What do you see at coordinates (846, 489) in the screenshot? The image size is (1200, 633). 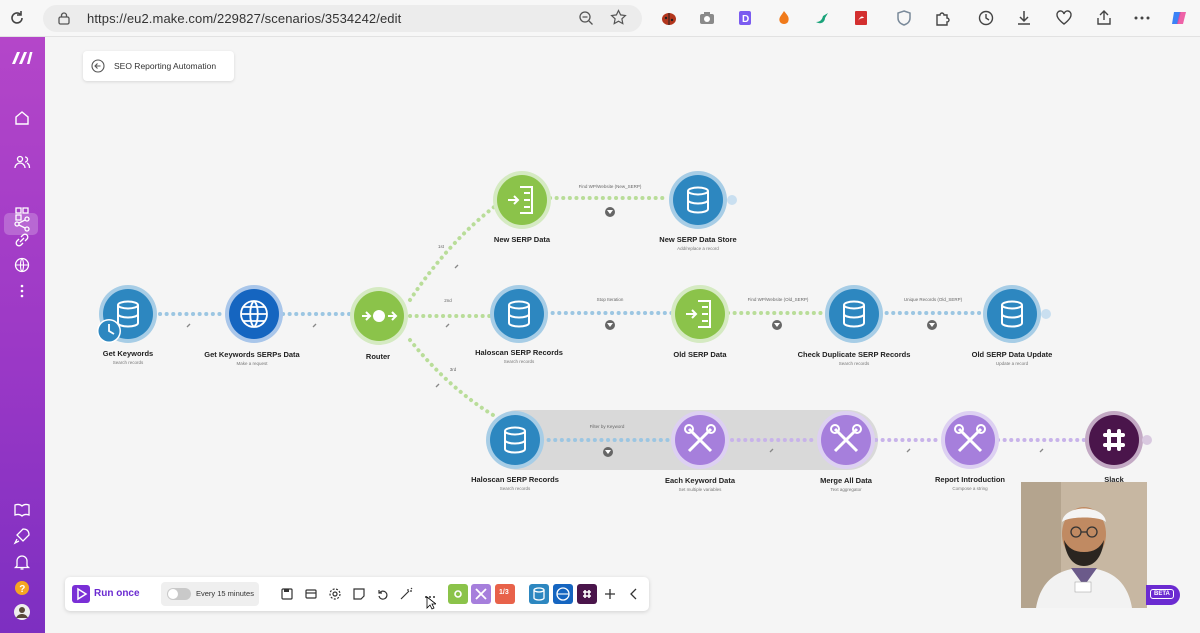 I see `sub-merge-all-data: Text aggregator` at bounding box center [846, 489].